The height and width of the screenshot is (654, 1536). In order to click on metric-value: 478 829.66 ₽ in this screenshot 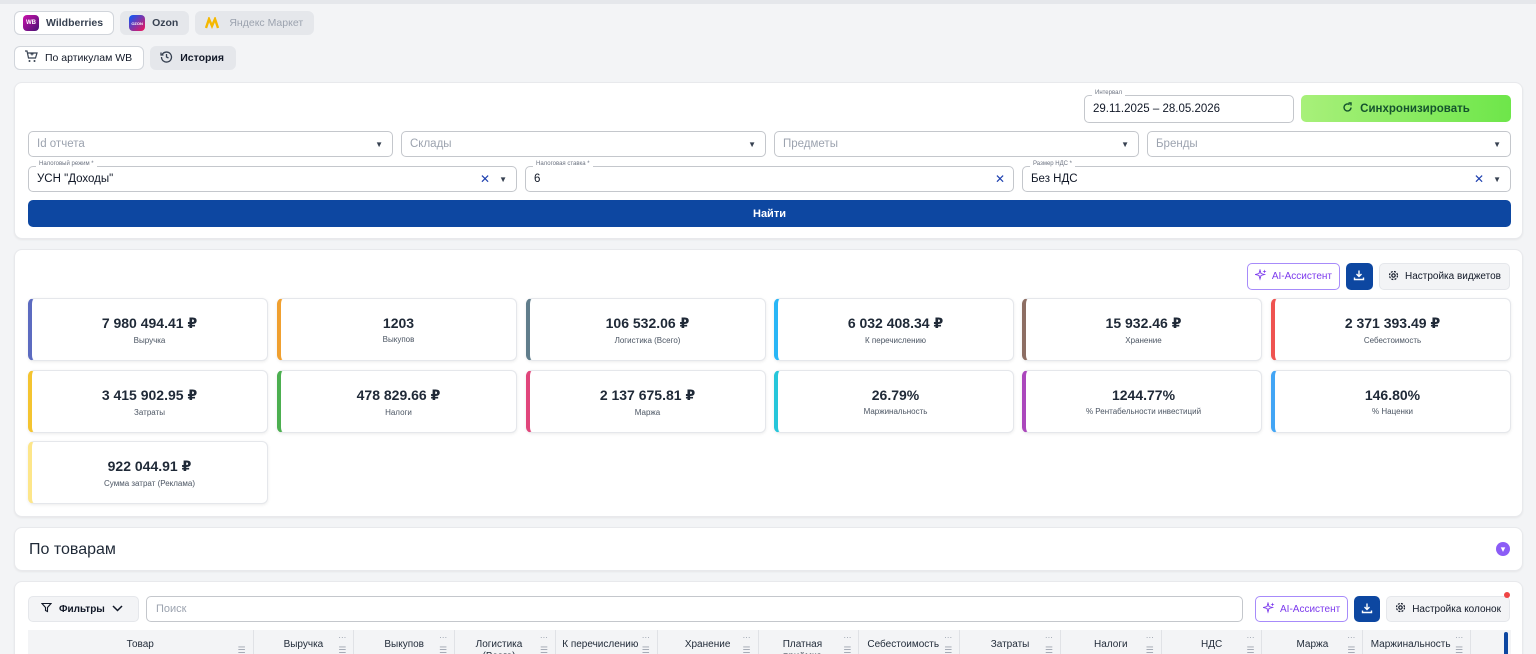, I will do `click(398, 394)`.